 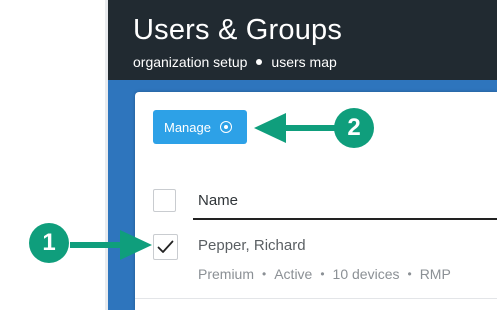 What do you see at coordinates (164, 200) in the screenshot?
I see `select-all-checkbox` at bounding box center [164, 200].